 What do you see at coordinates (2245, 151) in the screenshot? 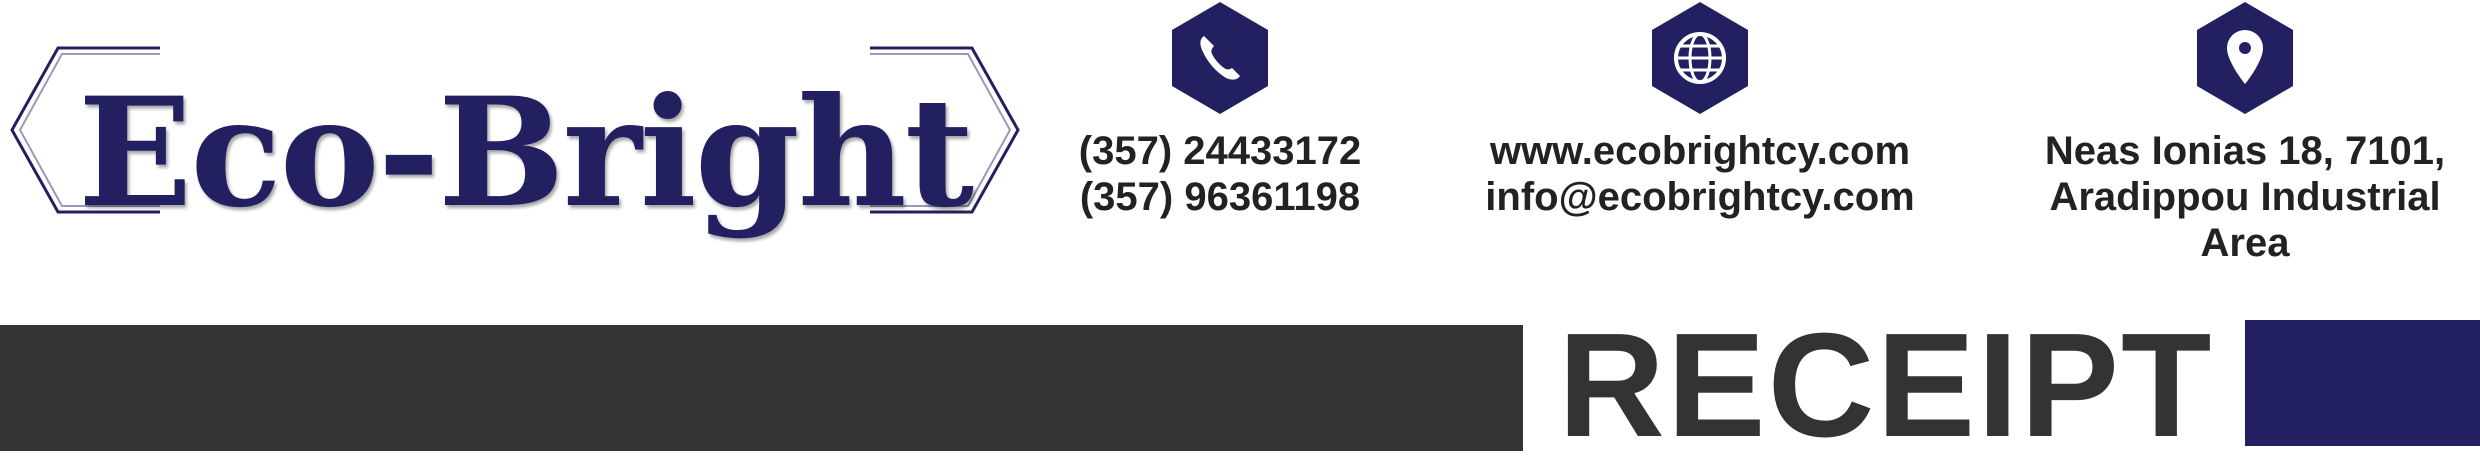
I see `address-line-1: Neas Ionias 18, 7101,` at bounding box center [2245, 151].